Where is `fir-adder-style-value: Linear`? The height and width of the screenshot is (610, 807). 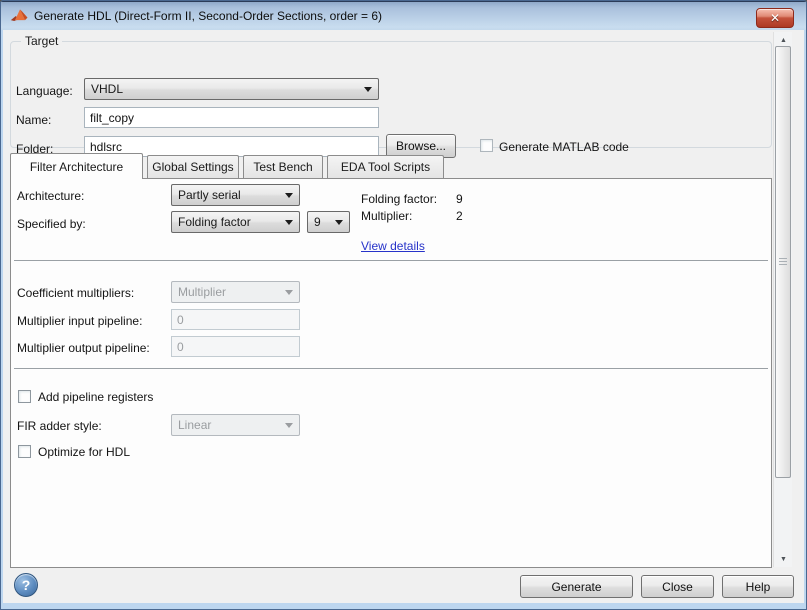 fir-adder-style-value: Linear is located at coordinates (195, 425).